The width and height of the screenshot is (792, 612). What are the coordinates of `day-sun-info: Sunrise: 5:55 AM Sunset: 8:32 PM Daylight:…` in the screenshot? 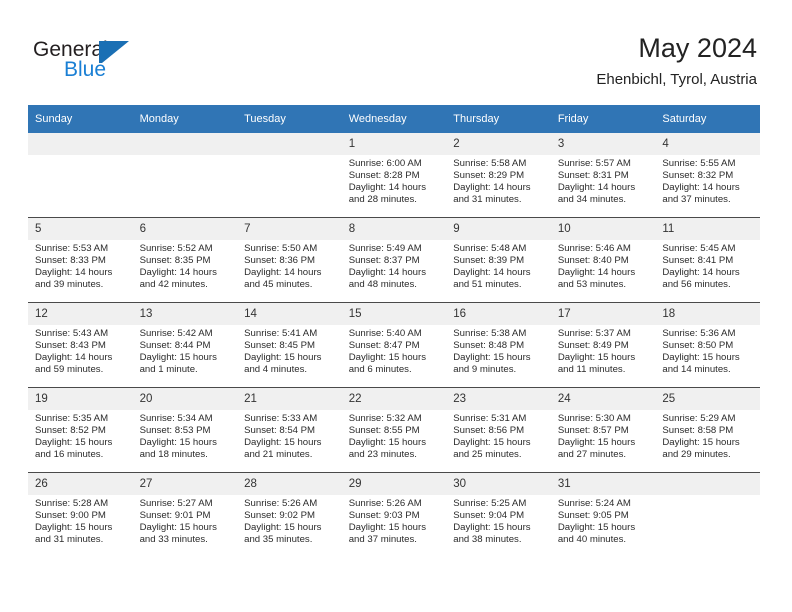 It's located at (707, 180).